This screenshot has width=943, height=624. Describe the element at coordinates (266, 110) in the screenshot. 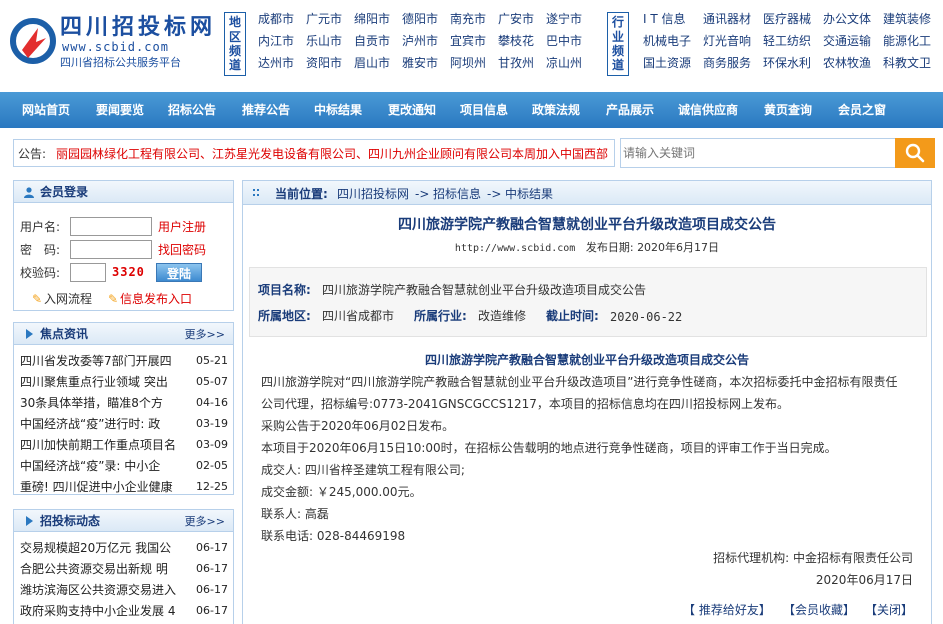

I see `nav-item: 推荐公告` at that location.